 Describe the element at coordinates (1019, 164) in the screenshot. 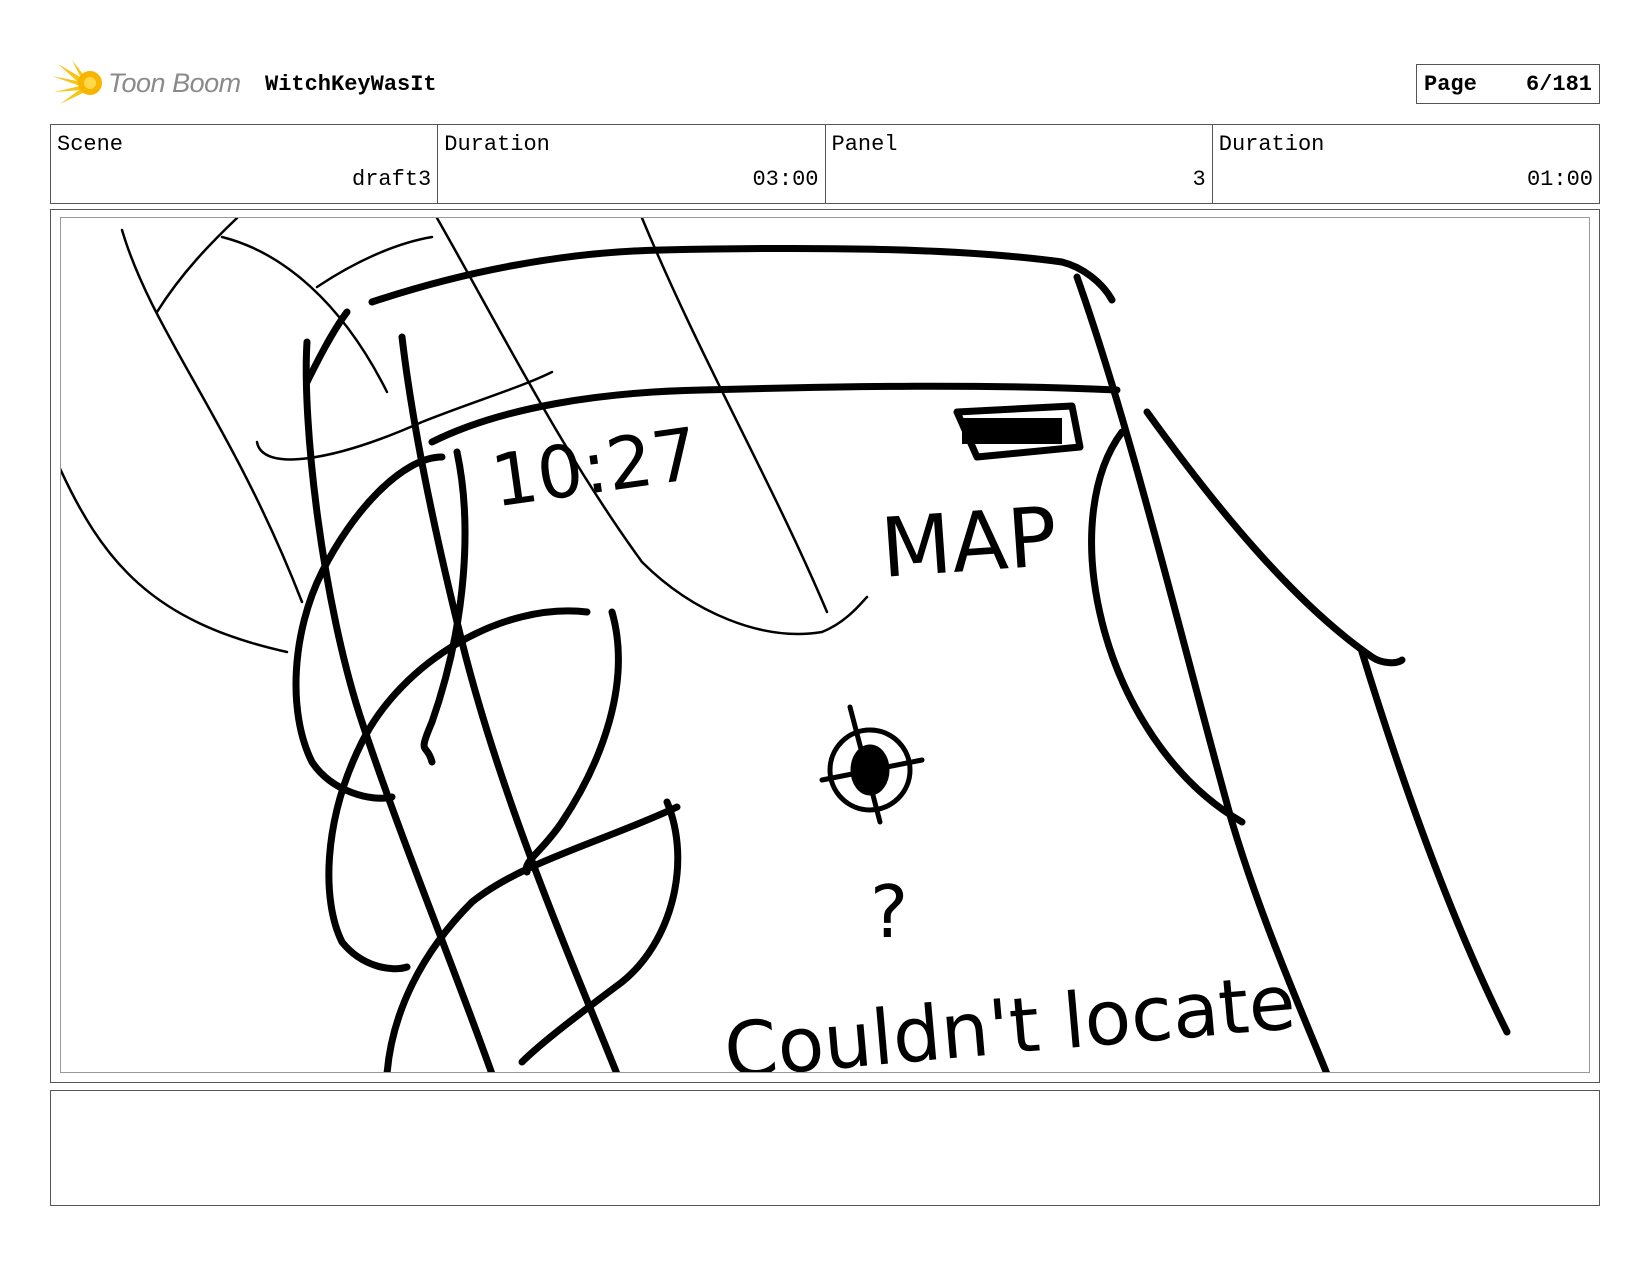

I see `panel-cell: Panel 3` at that location.